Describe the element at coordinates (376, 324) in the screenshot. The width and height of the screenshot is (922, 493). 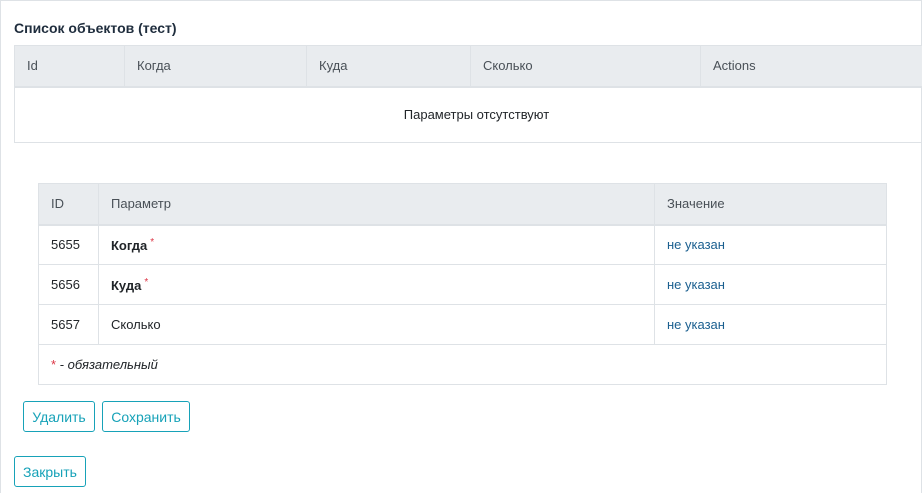
I see `param-name-cell: Сколько` at that location.